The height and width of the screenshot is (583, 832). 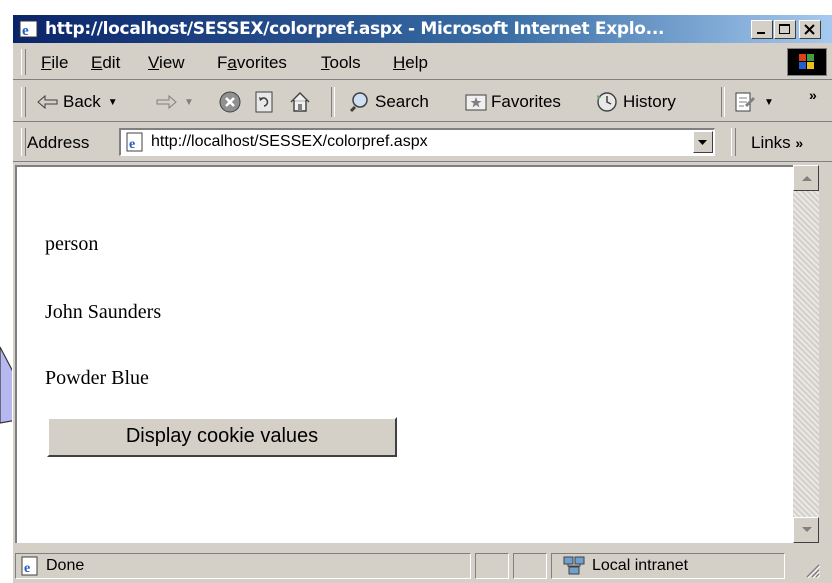 I want to click on address-url: http://localhost/SESSEX/colorpref.aspx, so click(x=289, y=141).